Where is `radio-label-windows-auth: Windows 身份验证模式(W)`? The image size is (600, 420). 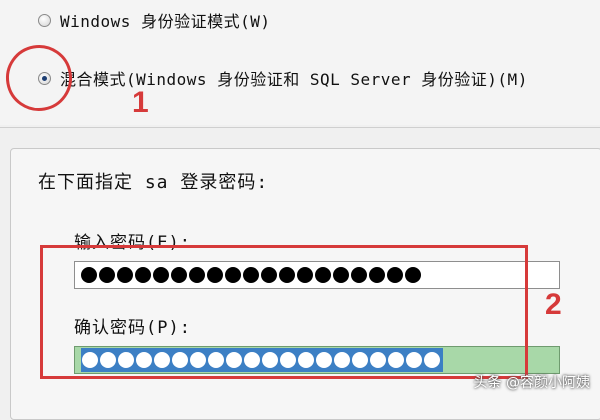 radio-label-windows-auth: Windows 身份验证模式(W) is located at coordinates (165, 21).